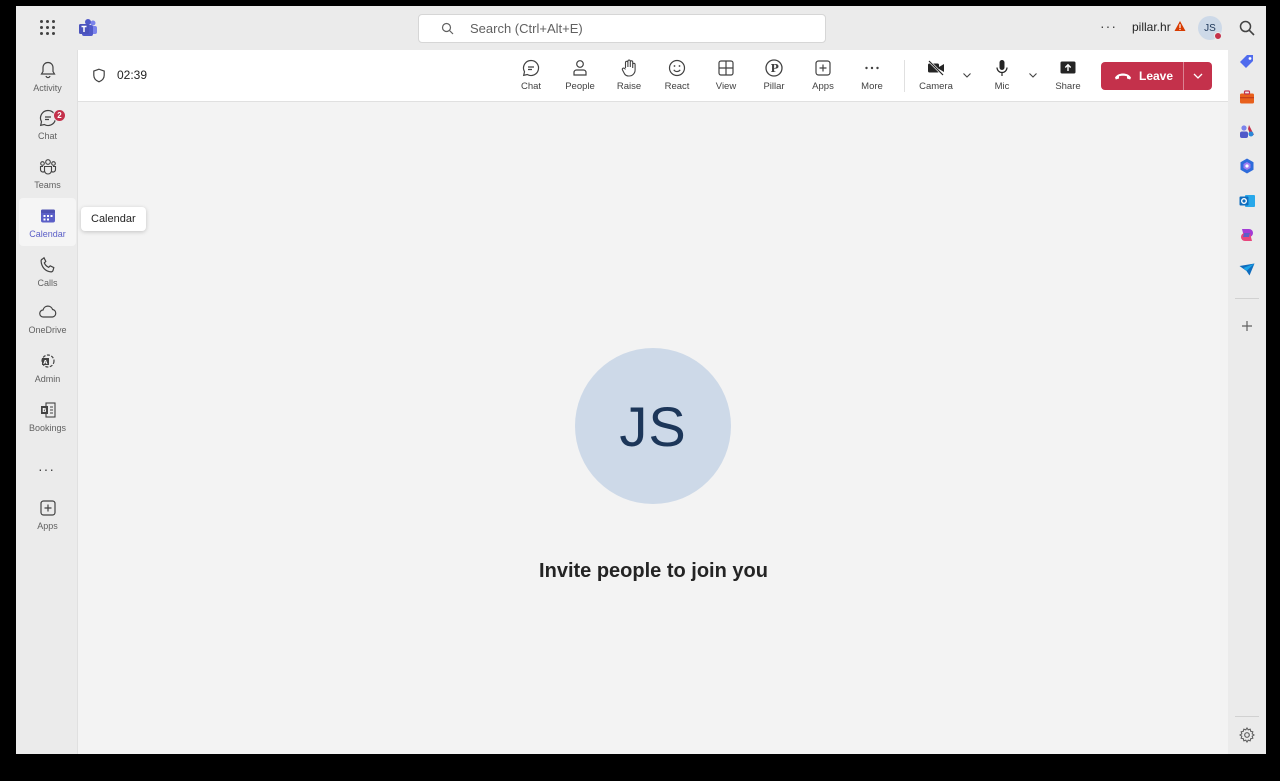 This screenshot has width=1280, height=781. I want to click on calendar-icon, so click(47, 215).